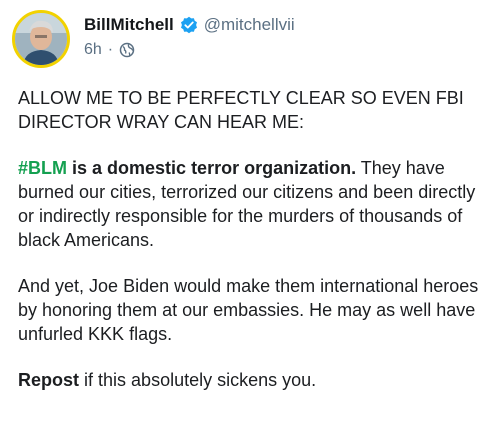  I want to click on author-row: BillMitchell @mitchellvii, so click(287, 25).